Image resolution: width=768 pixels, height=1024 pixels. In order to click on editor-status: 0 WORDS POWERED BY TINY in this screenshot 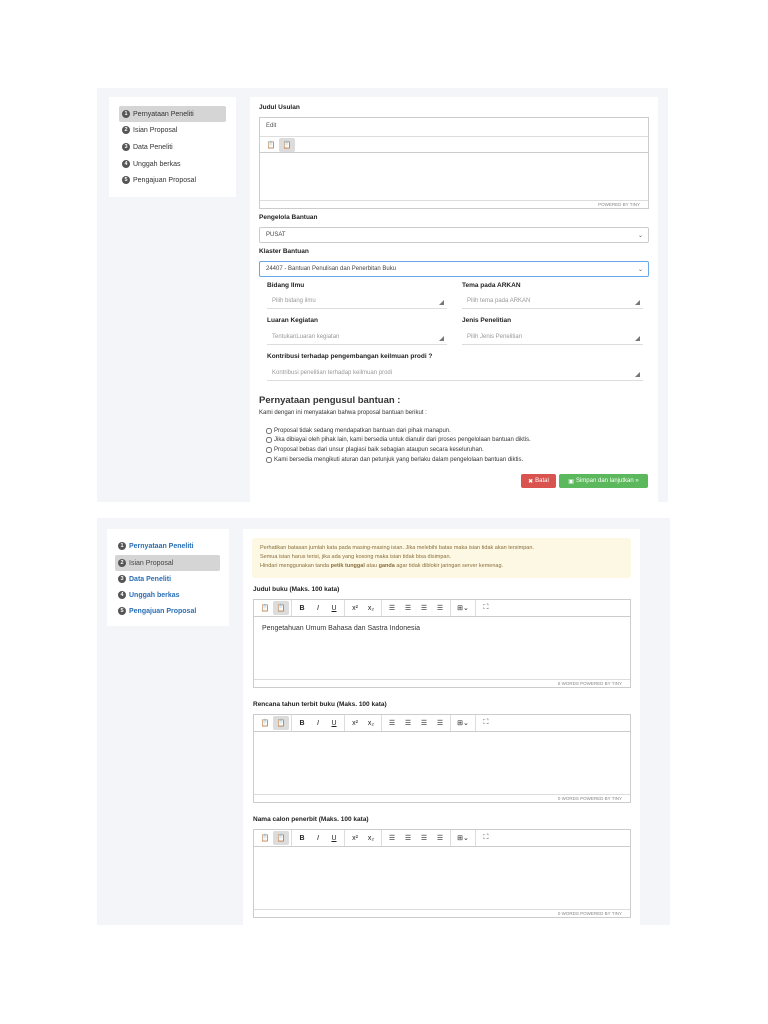, I will do `click(442, 913)`.